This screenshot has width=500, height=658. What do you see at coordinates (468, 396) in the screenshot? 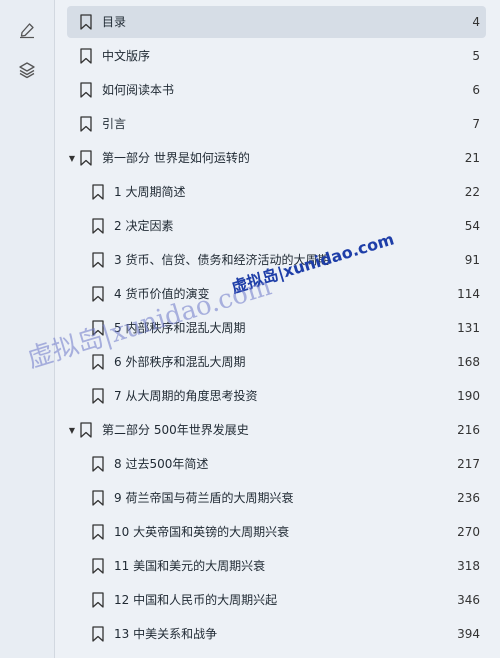
I see `toc-item-page-number: 190` at bounding box center [468, 396].